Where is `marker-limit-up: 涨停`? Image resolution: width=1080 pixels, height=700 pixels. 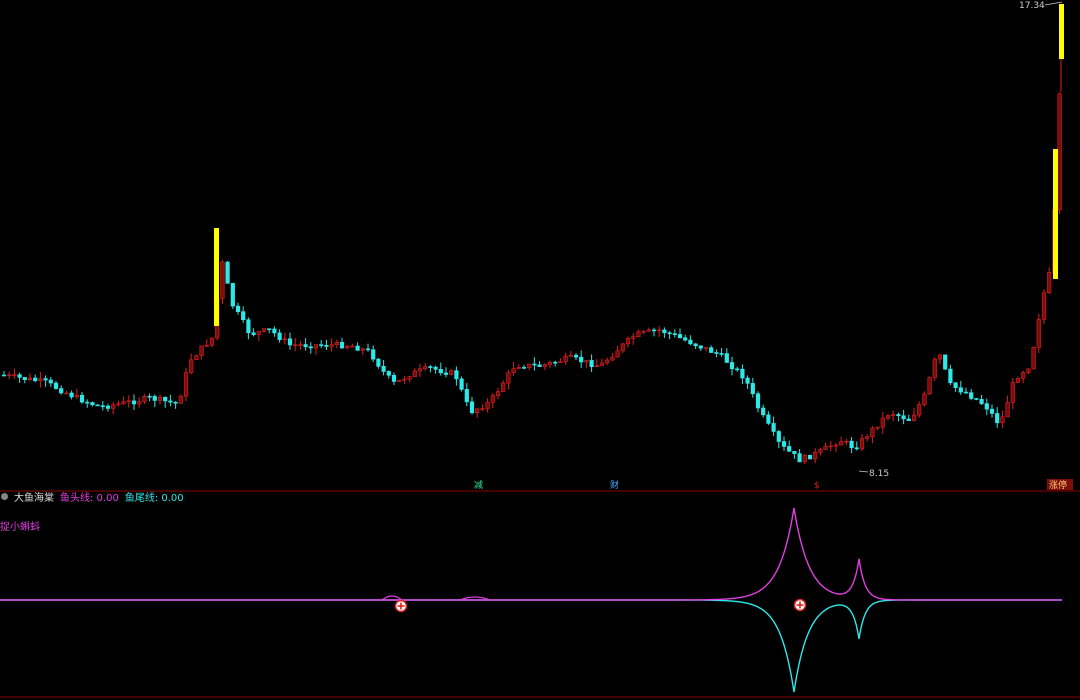 marker-limit-up: 涨停 is located at coordinates (1058, 485).